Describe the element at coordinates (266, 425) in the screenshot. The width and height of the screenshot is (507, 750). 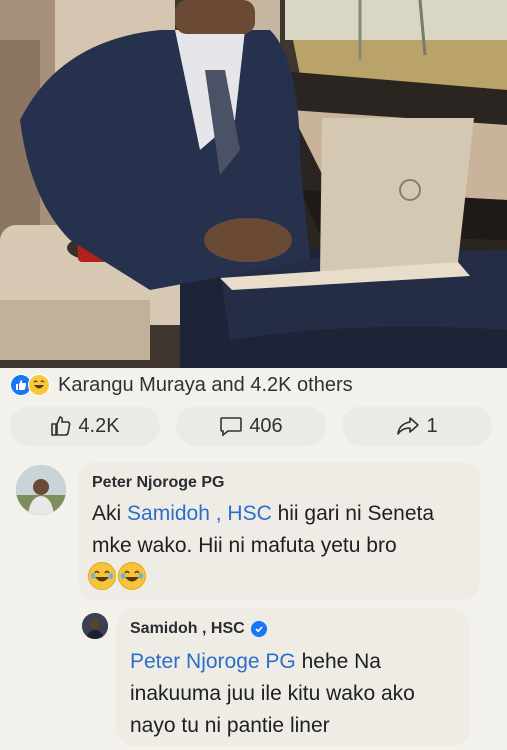
I see `comment-count: 406` at that location.